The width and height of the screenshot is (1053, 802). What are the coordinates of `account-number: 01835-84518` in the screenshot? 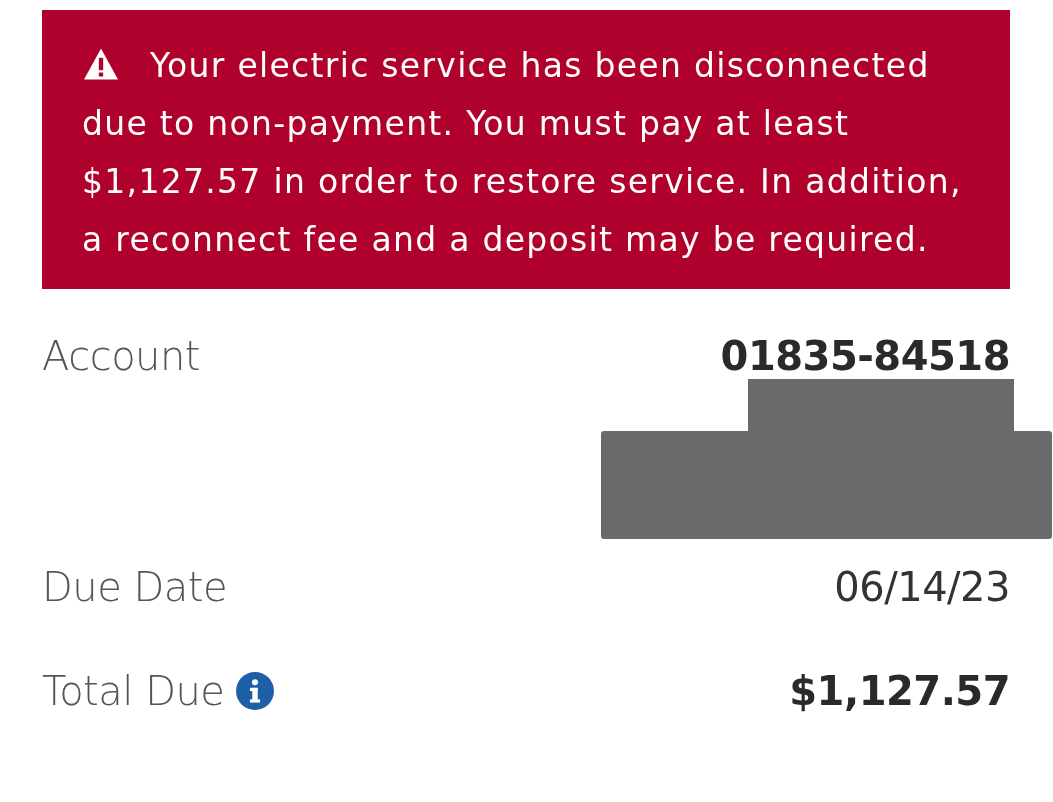 It's located at (865, 356).